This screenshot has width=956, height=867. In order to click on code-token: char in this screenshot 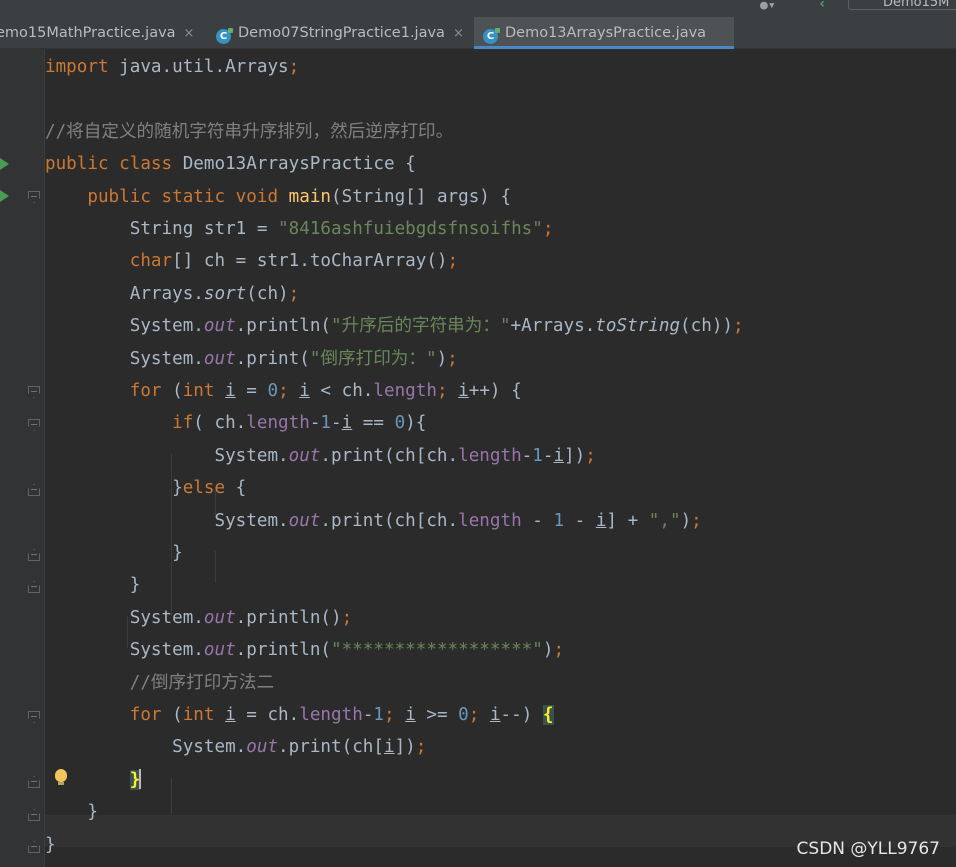, I will do `click(151, 261)`.